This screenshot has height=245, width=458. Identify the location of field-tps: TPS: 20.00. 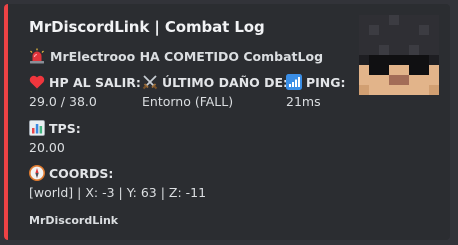
(55, 136).